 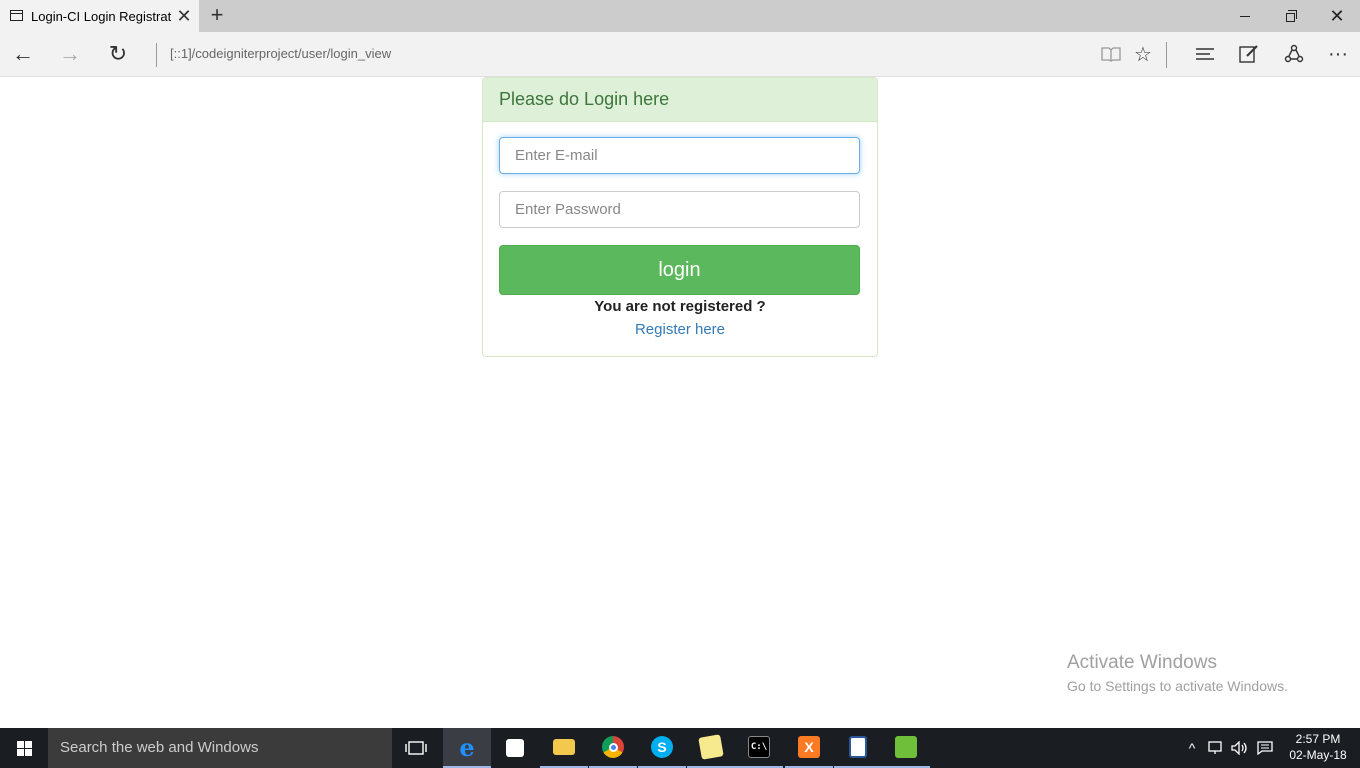 I want to click on tab-close-button: ✕, so click(x=184, y=16).